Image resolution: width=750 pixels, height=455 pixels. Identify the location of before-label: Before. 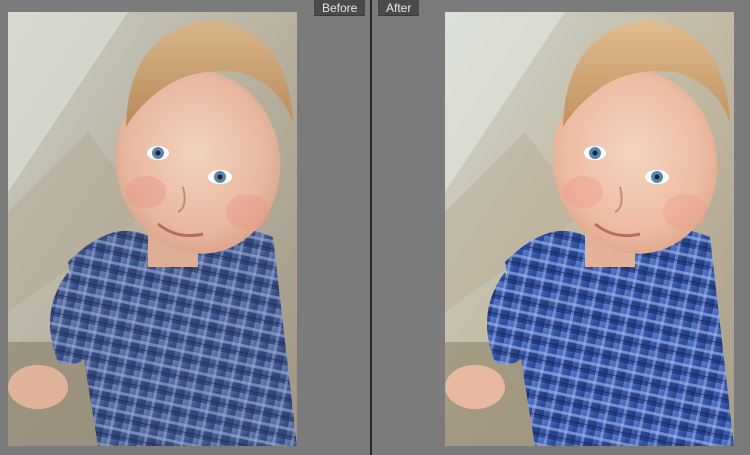
(340, 8).